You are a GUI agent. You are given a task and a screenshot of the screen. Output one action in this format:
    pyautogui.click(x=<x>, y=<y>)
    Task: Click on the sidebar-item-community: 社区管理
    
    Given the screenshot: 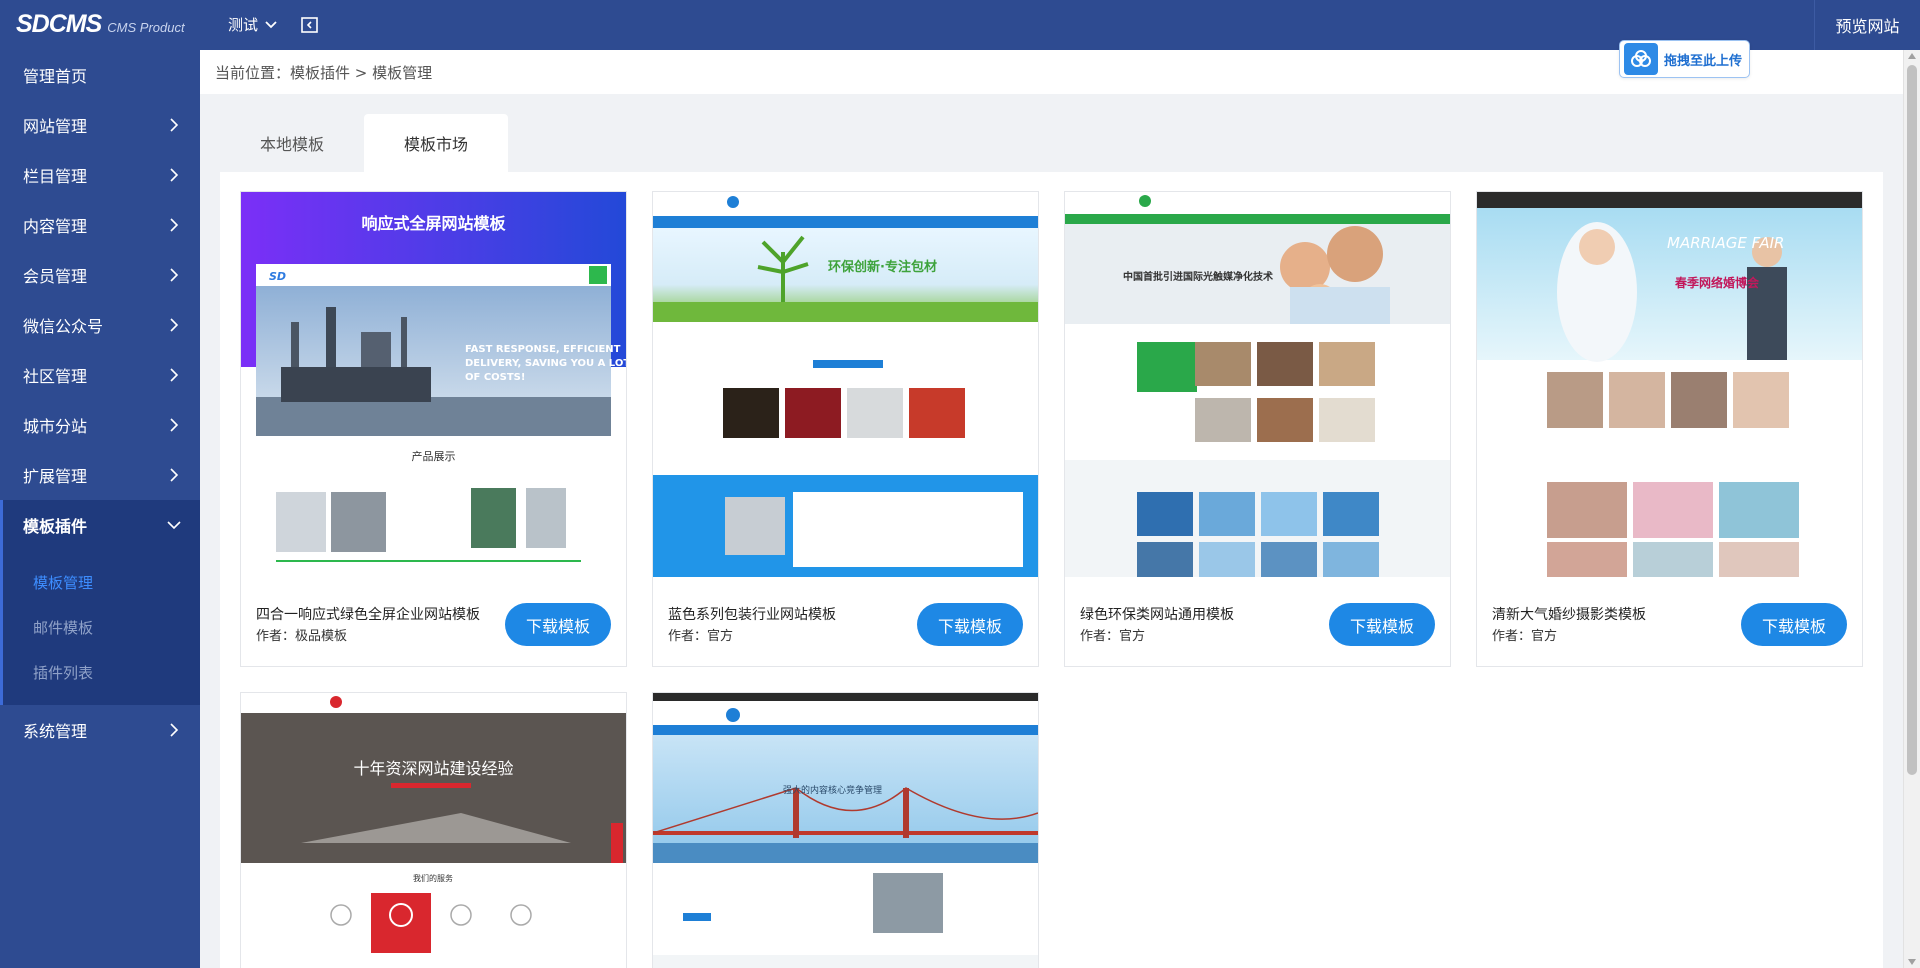 What is the action you would take?
    pyautogui.click(x=100, y=375)
    